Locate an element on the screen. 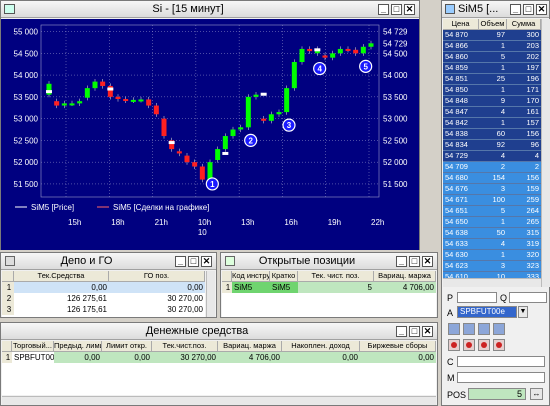  ask-row: 54 834 92 96 is located at coordinates (492, 145).